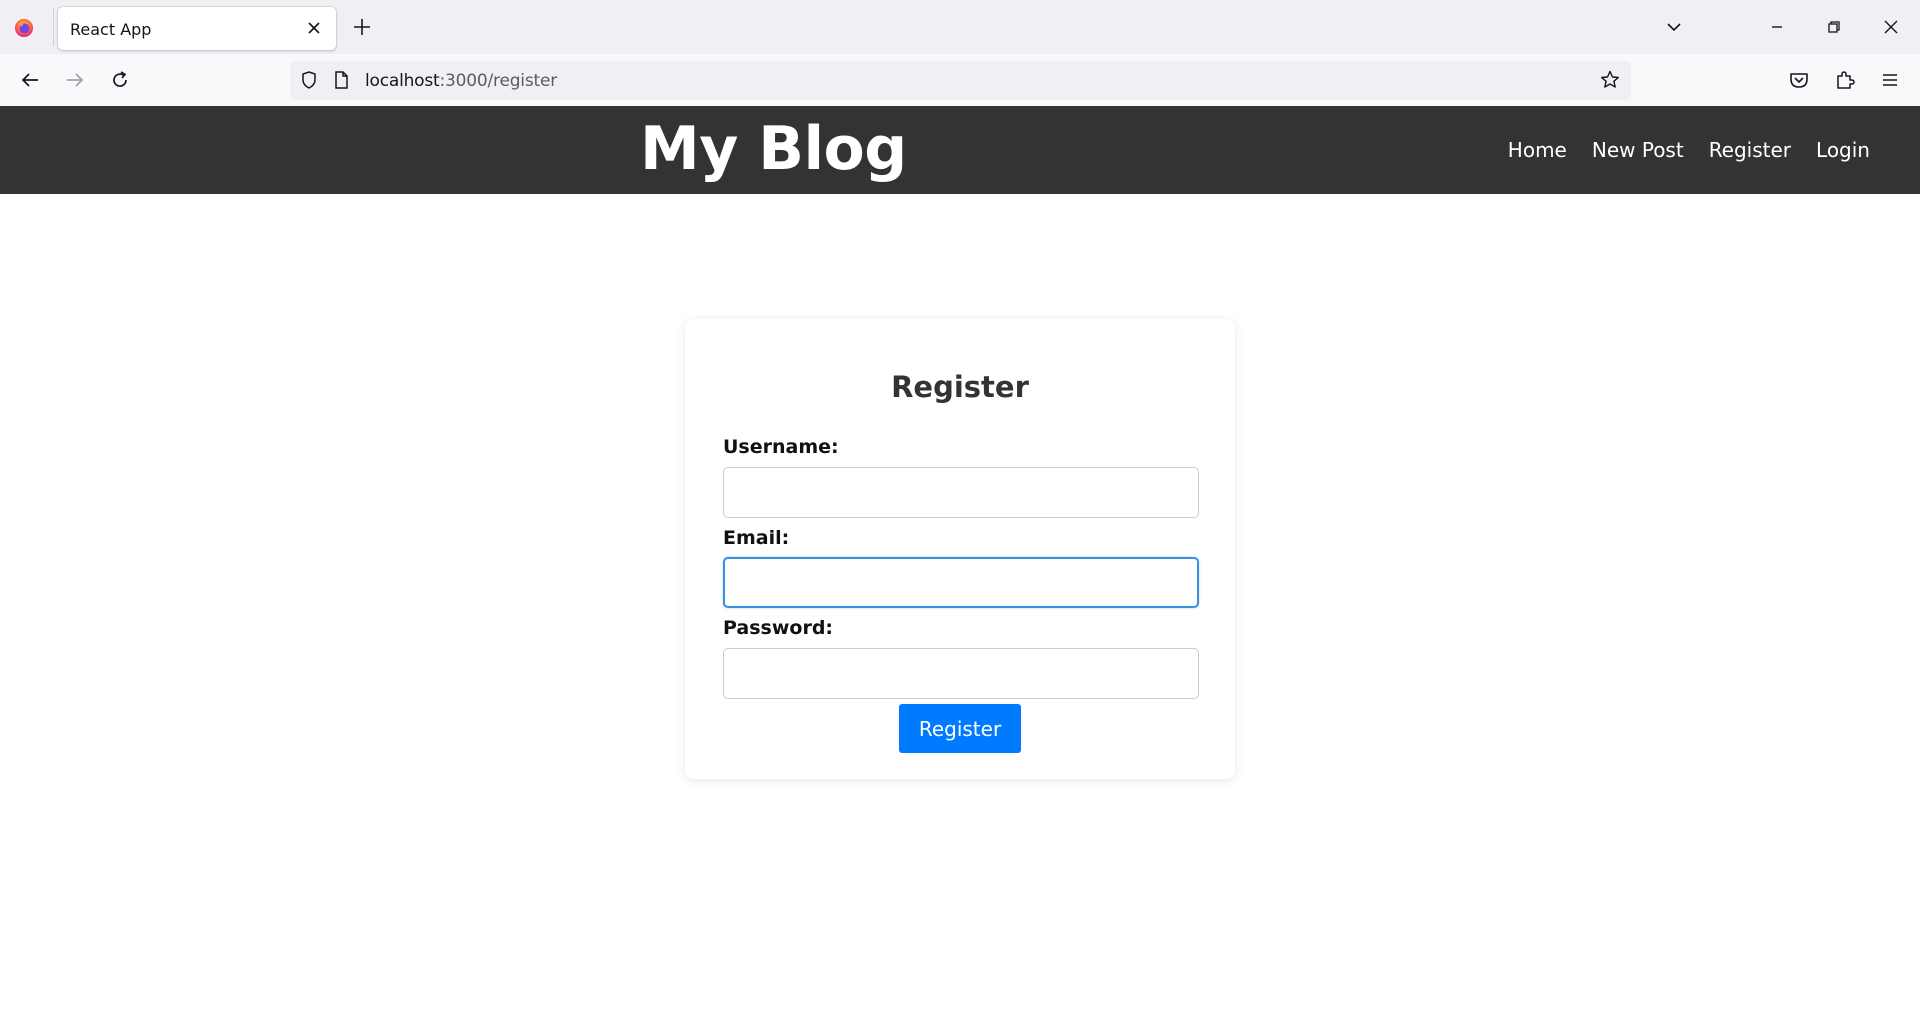 Image resolution: width=1920 pixels, height=1019 pixels. Describe the element at coordinates (961, 673) in the screenshot. I see `password-input` at that location.